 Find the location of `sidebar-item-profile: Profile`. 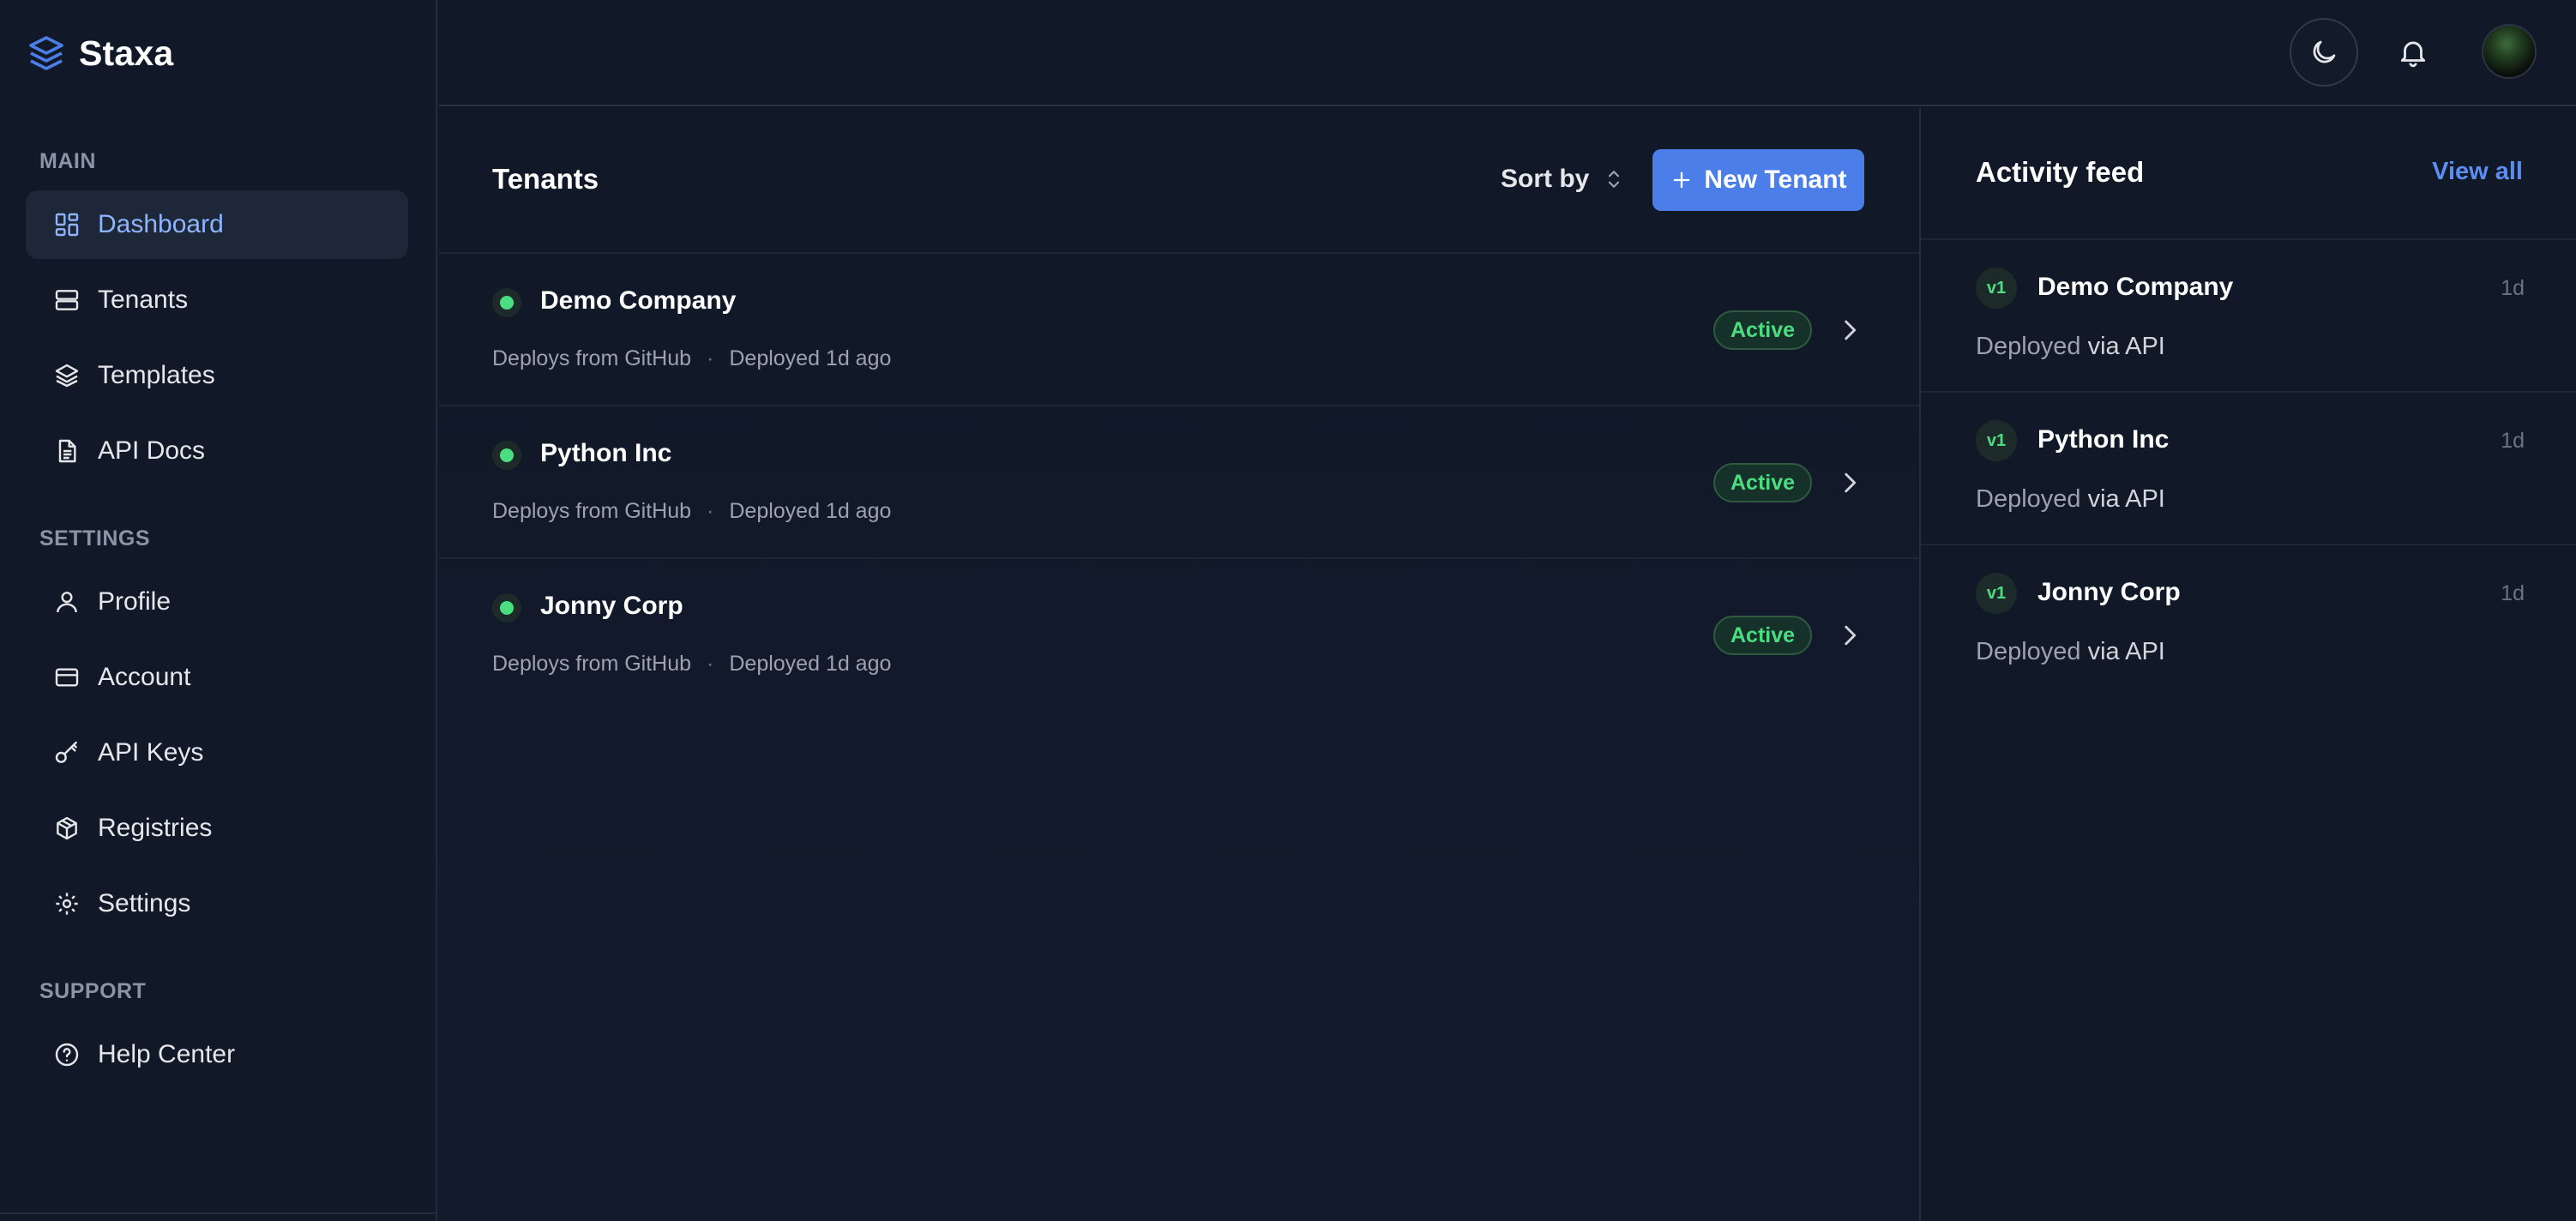

sidebar-item-profile: Profile is located at coordinates (217, 602).